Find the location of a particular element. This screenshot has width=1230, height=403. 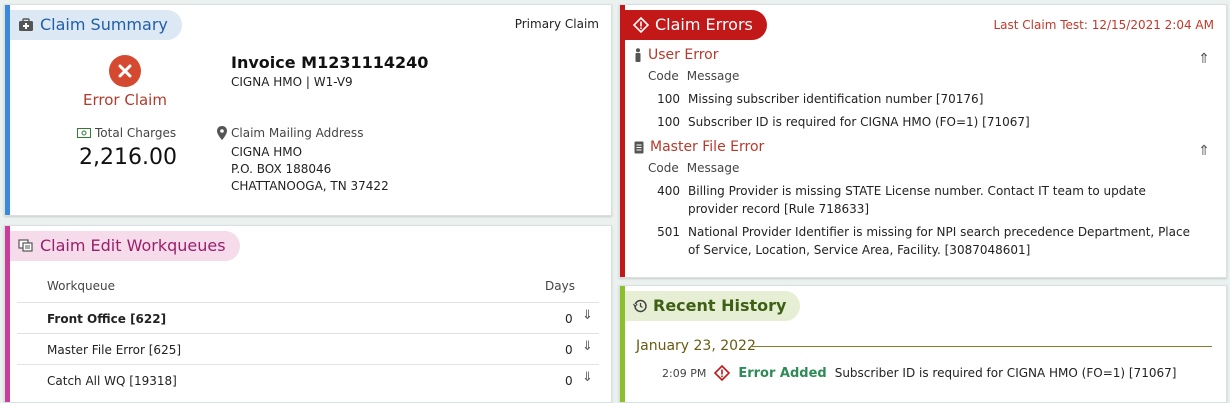

invoice-number: Invoice M1231114240 is located at coordinates (330, 62).